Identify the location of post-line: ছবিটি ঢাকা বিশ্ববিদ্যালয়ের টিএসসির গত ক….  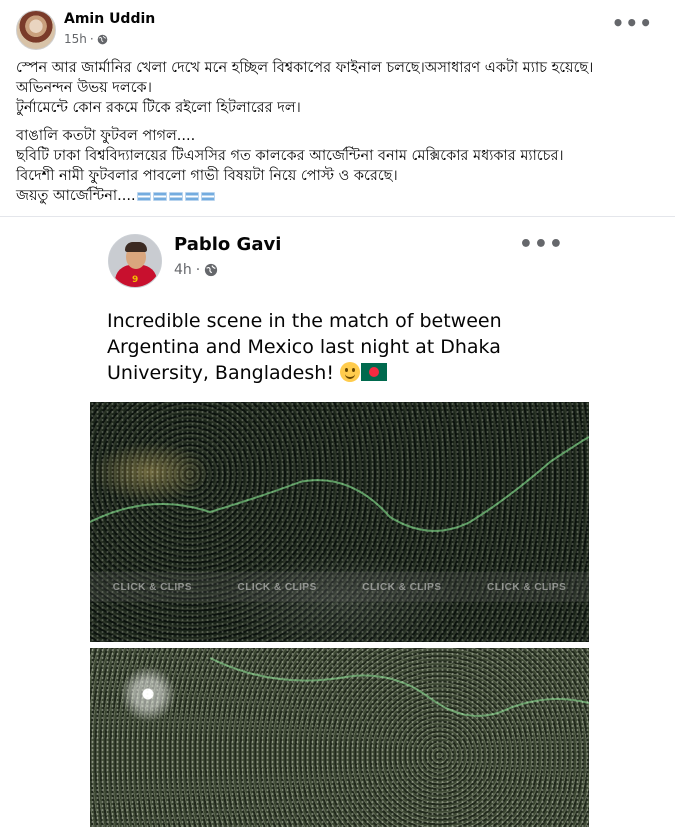
(290, 156).